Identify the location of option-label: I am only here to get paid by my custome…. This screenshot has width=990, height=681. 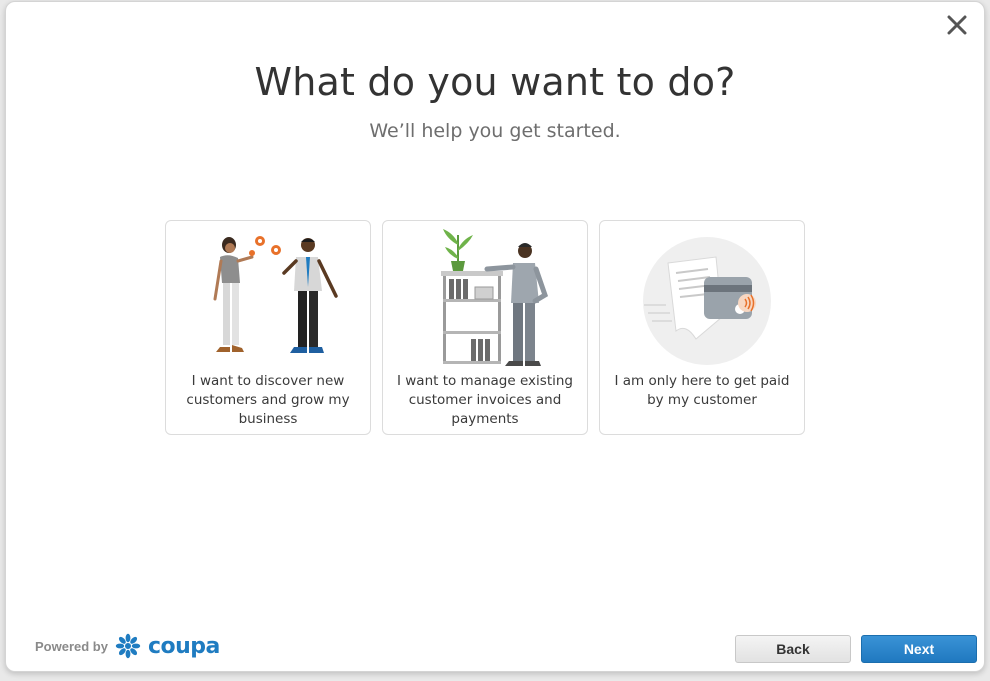
(702, 390).